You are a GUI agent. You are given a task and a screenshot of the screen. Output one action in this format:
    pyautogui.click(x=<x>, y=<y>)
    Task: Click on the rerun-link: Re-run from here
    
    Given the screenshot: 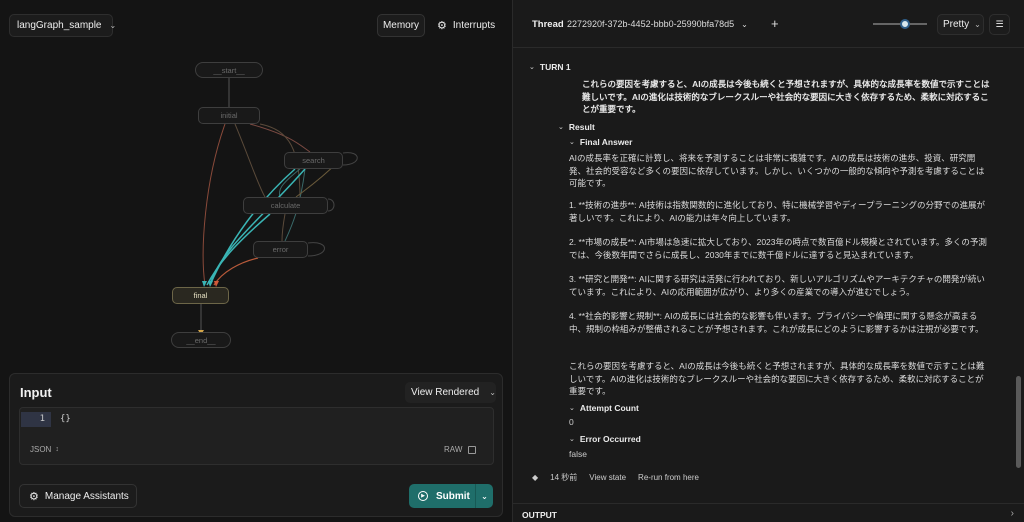 What is the action you would take?
    pyautogui.click(x=668, y=477)
    